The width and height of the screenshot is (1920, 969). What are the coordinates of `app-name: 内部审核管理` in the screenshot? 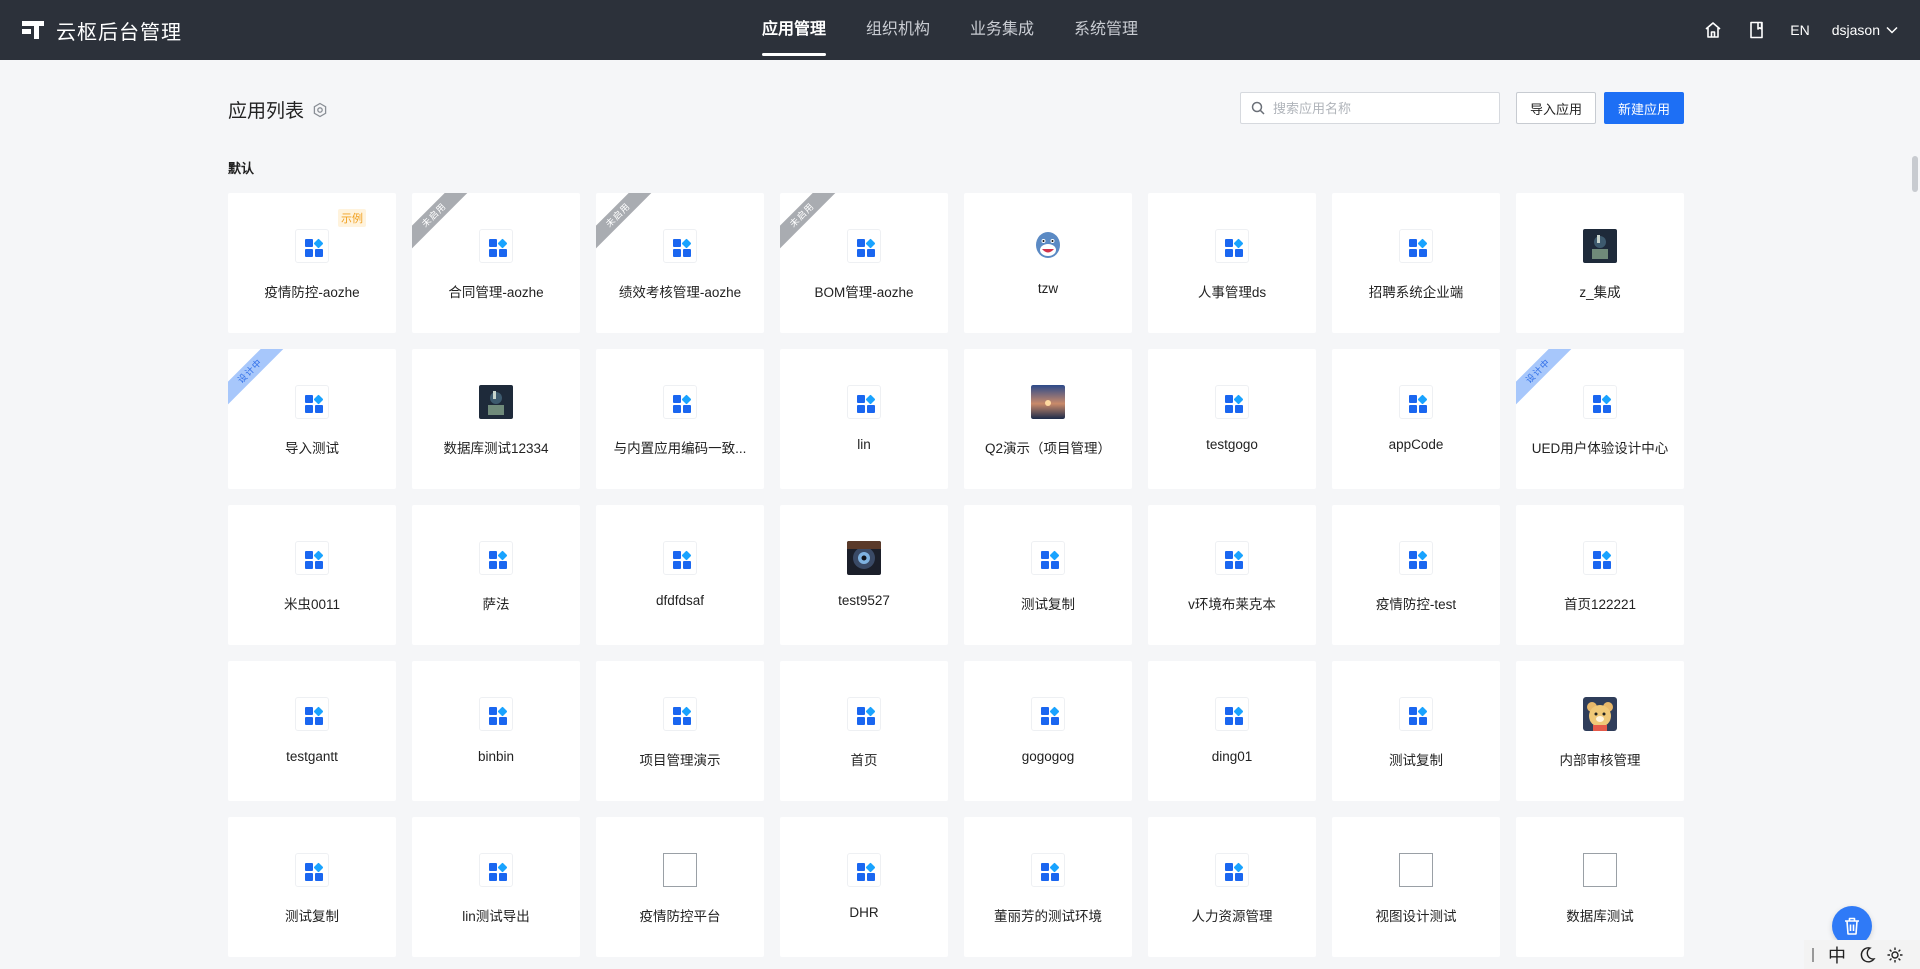 It's located at (1600, 760).